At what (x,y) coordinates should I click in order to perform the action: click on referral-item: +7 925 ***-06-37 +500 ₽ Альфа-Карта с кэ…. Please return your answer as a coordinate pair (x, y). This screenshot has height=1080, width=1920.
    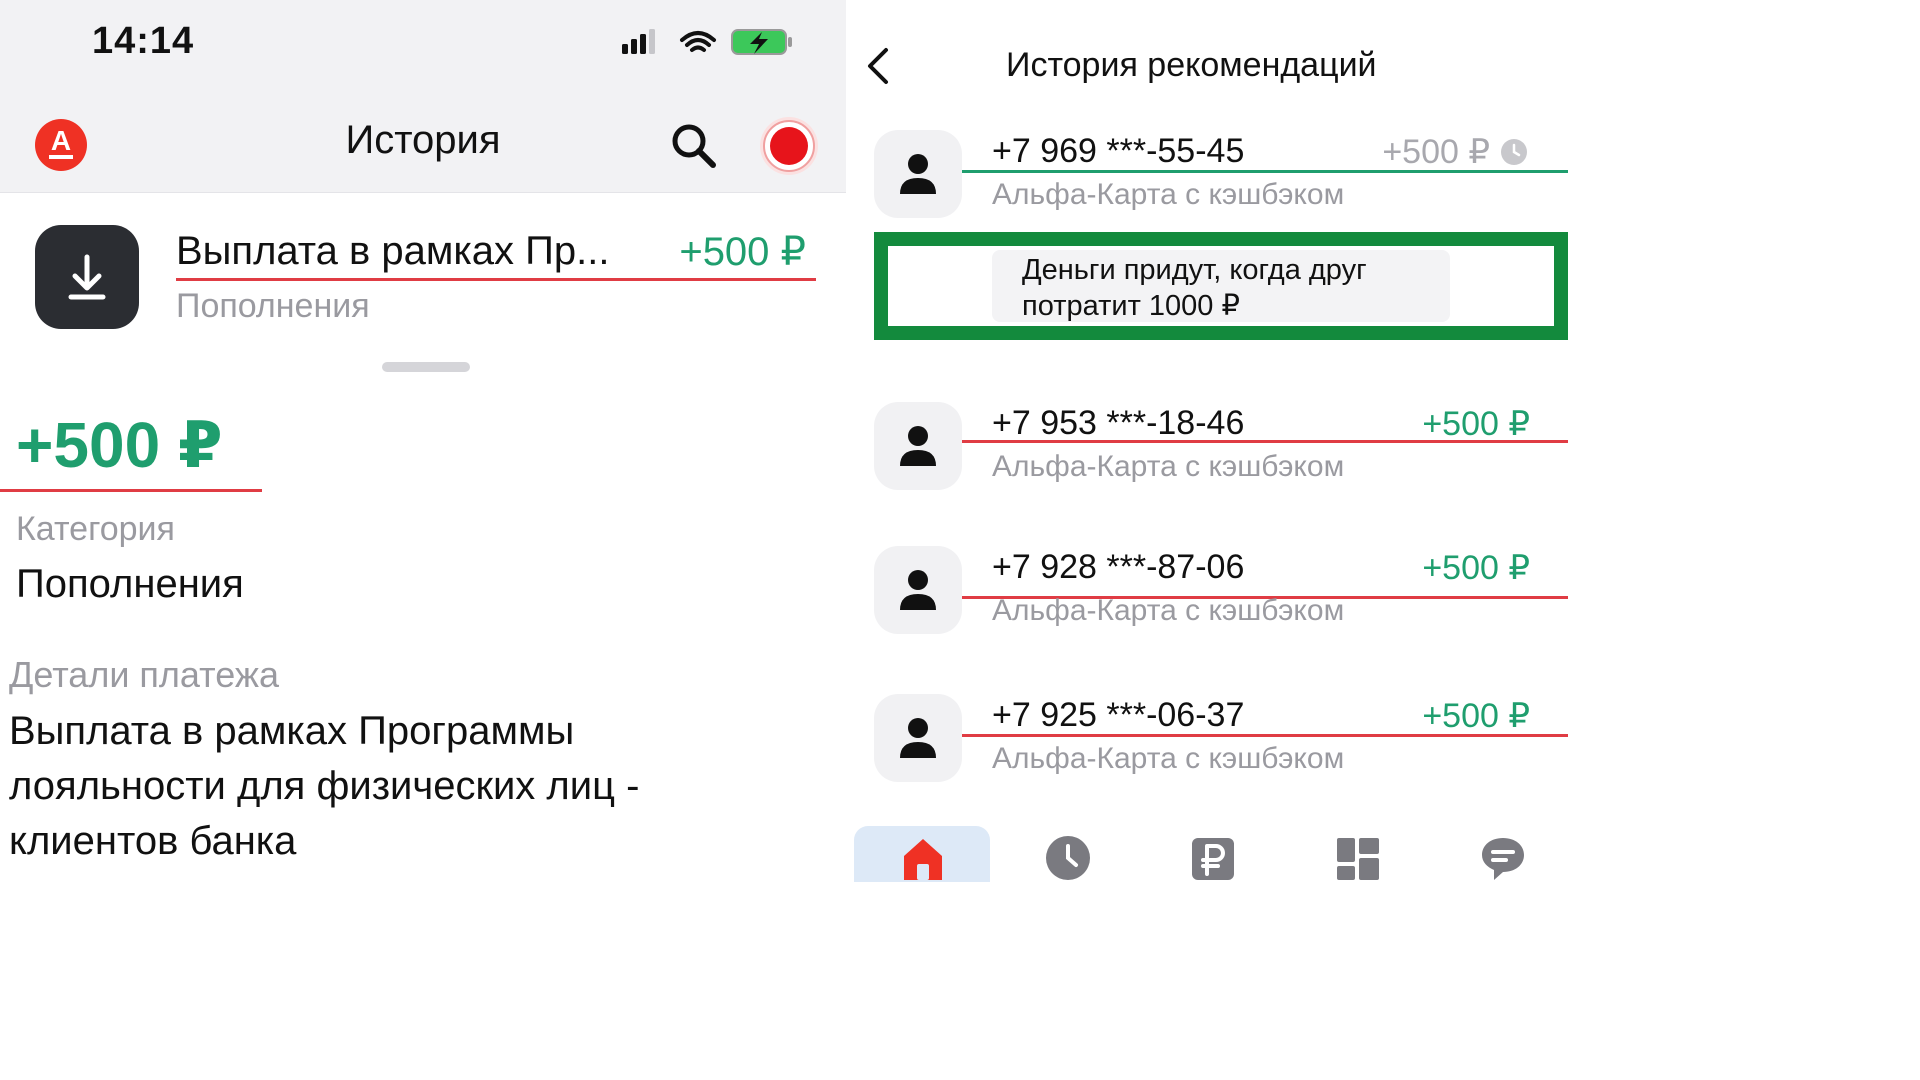
    Looking at the image, I should click on (1207, 744).